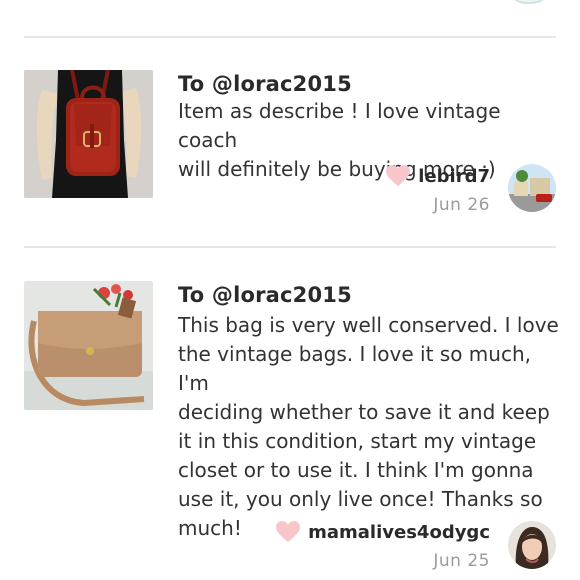 Image resolution: width=580 pixels, height=580 pixels. I want to click on woman-portrait-avatar, so click(532, 545).